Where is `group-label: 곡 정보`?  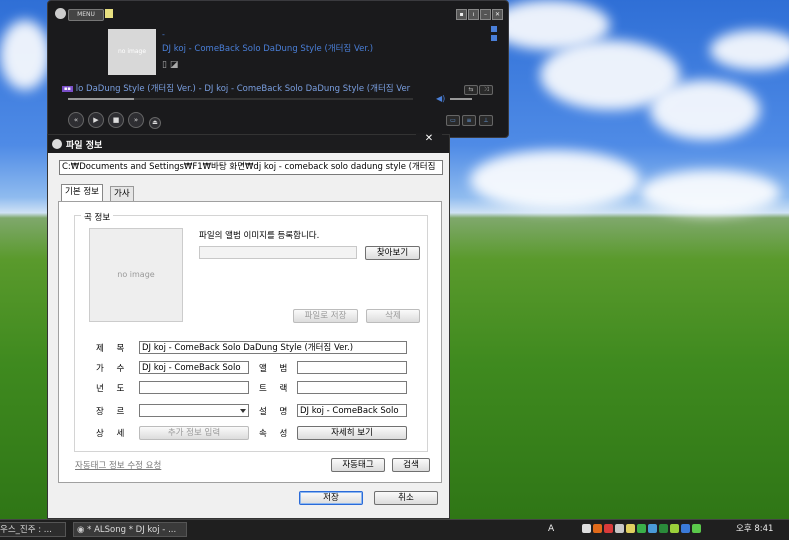
group-label: 곡 정보 is located at coordinates (97, 217).